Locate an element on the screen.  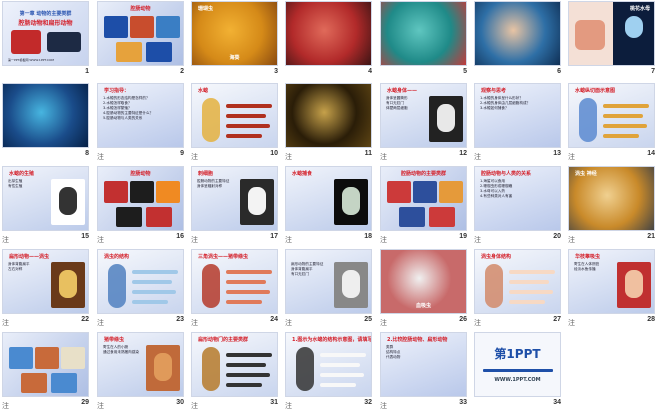
slide-number: 18 is located at coordinates (368, 236).